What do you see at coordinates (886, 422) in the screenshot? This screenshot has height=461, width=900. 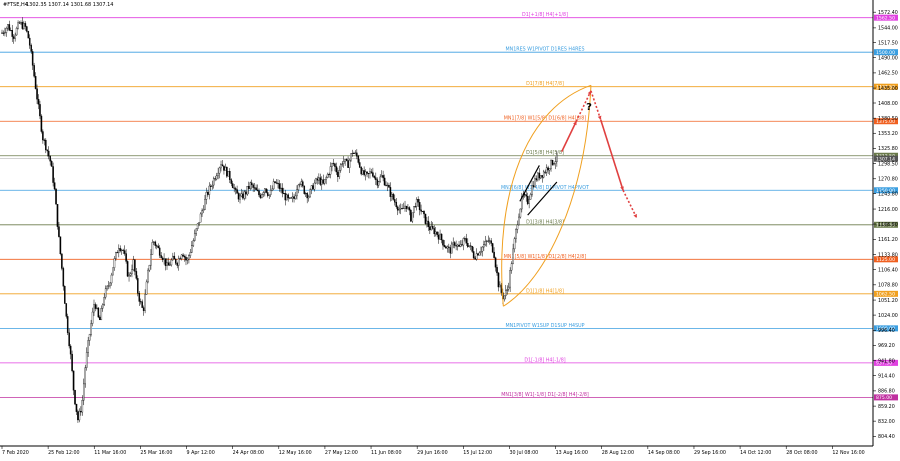 I see `y-tick-label: 832.00` at bounding box center [886, 422].